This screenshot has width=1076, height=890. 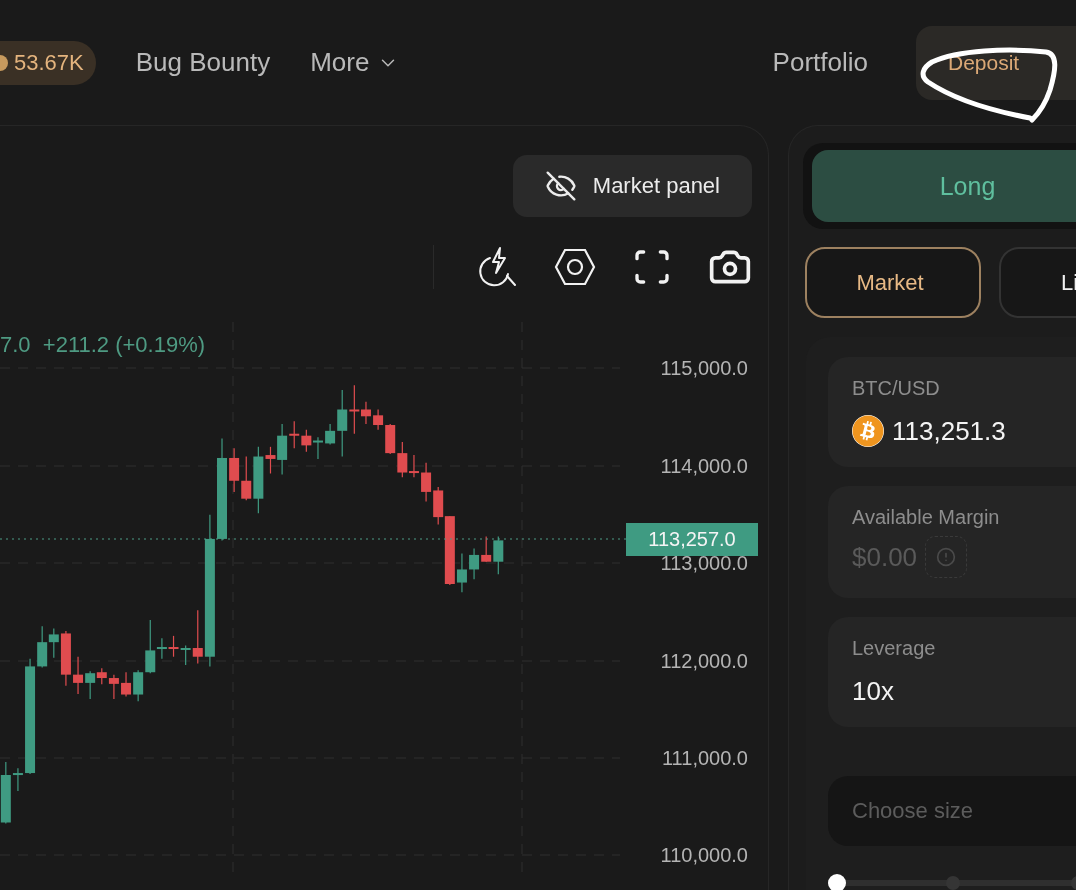 What do you see at coordinates (632, 186) in the screenshot?
I see `market-panel-button: Market panel` at bounding box center [632, 186].